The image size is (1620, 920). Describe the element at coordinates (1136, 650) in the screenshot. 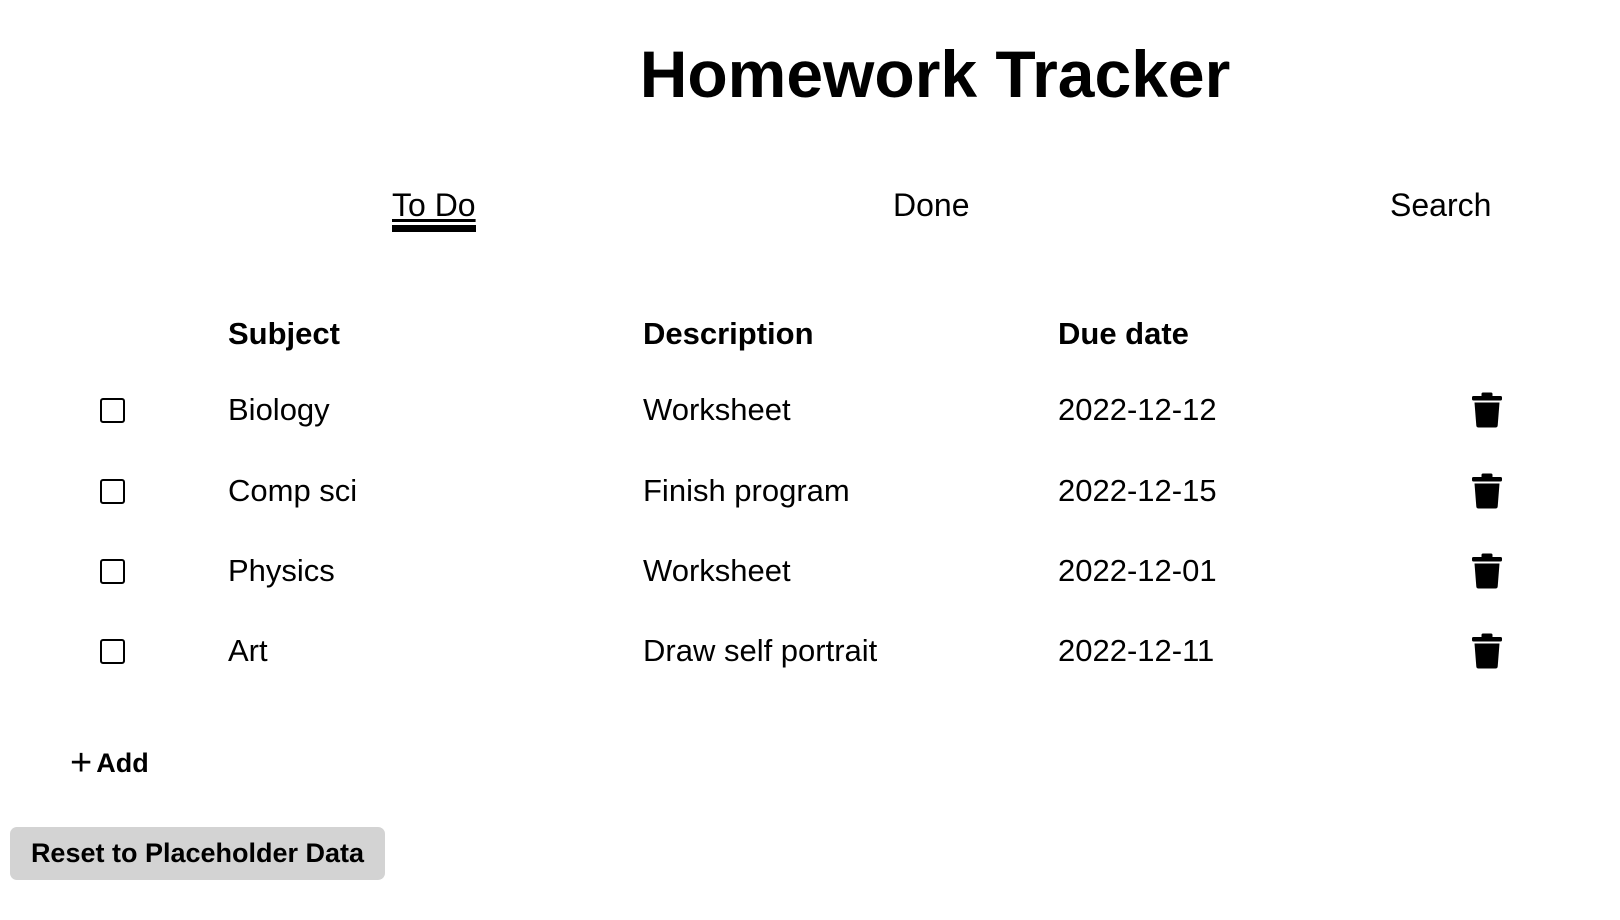

I see `due-date-cell: 2022-12-11` at that location.